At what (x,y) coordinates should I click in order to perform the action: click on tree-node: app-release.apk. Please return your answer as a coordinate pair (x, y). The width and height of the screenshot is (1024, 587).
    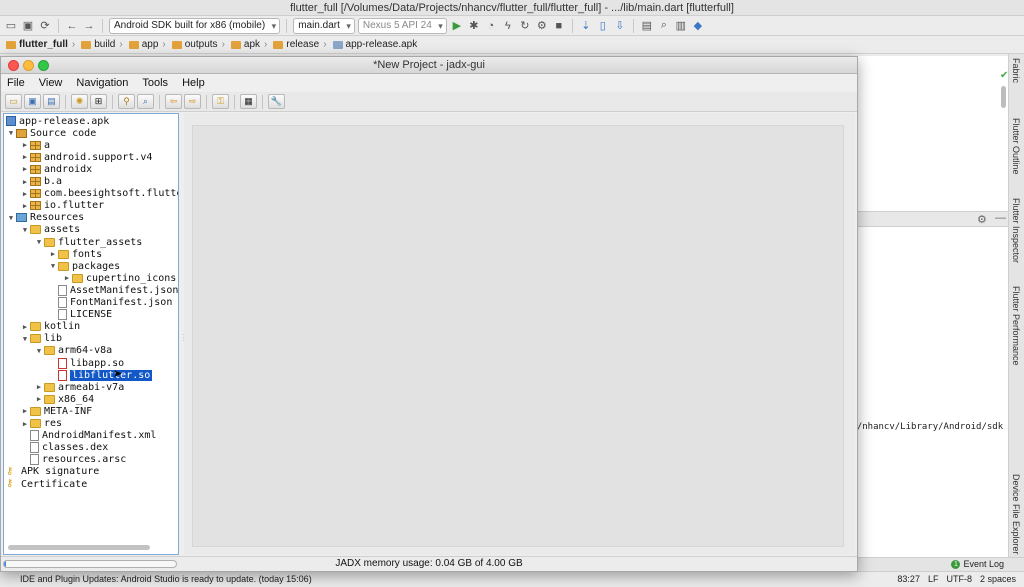
    Looking at the image, I should click on (57, 121).